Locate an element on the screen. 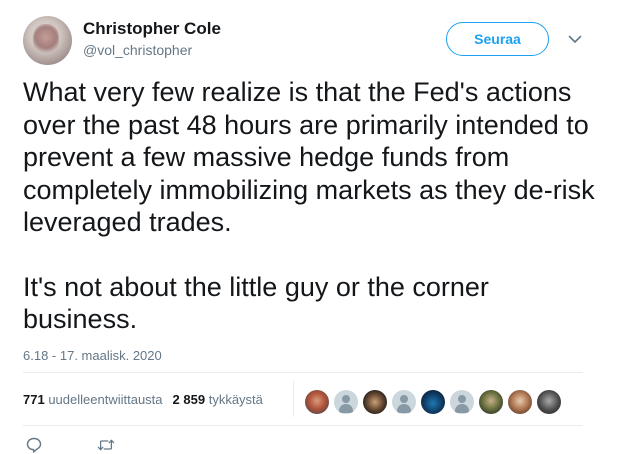 This screenshot has width=621, height=454. follow-button: Seuraa is located at coordinates (497, 39).